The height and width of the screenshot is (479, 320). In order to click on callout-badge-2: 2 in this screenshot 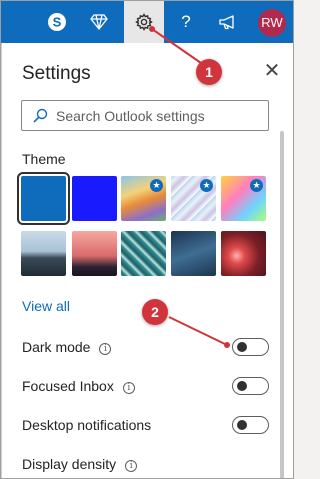, I will do `click(155, 312)`.